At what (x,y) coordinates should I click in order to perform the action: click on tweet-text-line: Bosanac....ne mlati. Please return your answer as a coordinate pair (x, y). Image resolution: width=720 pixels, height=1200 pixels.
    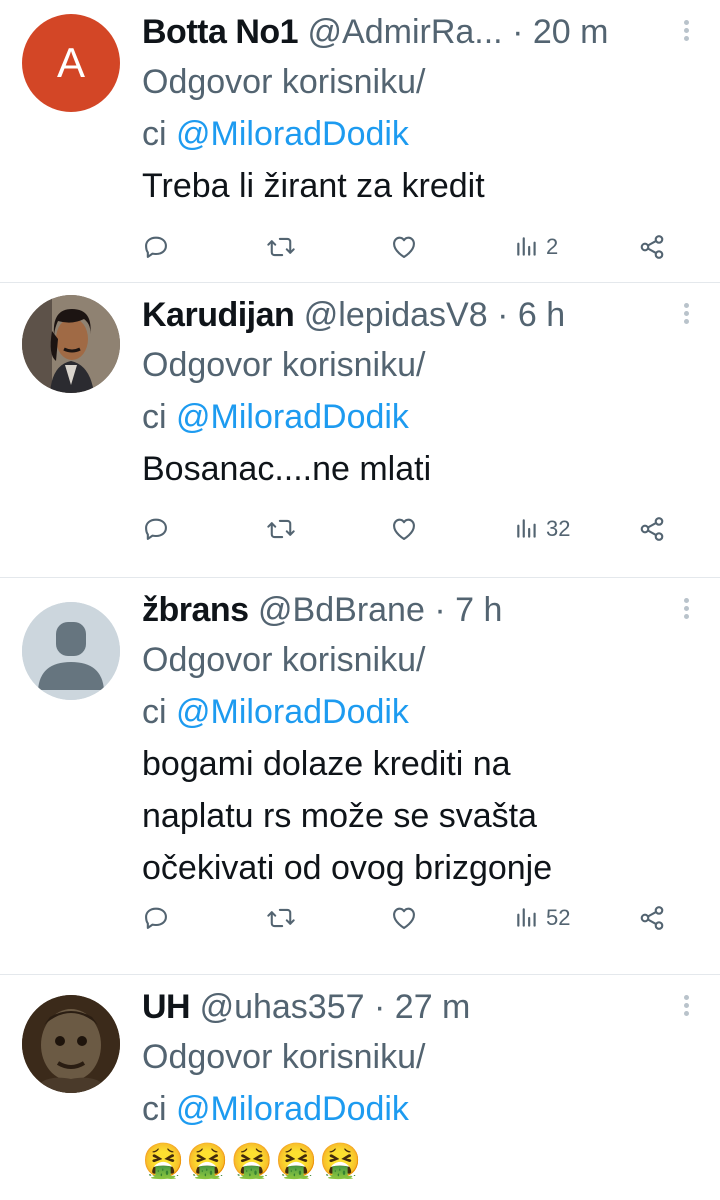
    Looking at the image, I should click on (287, 469).